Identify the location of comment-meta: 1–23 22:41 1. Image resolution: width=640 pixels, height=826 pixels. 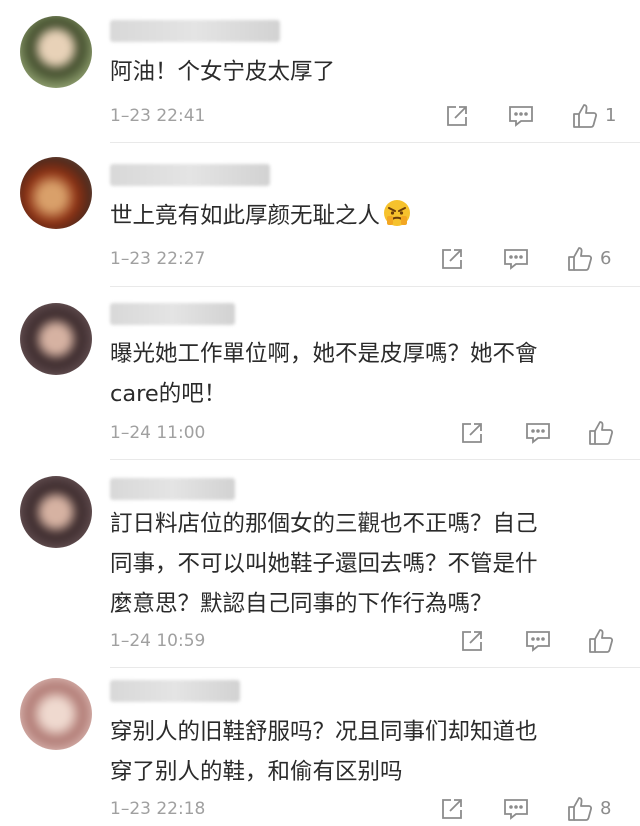
(375, 116).